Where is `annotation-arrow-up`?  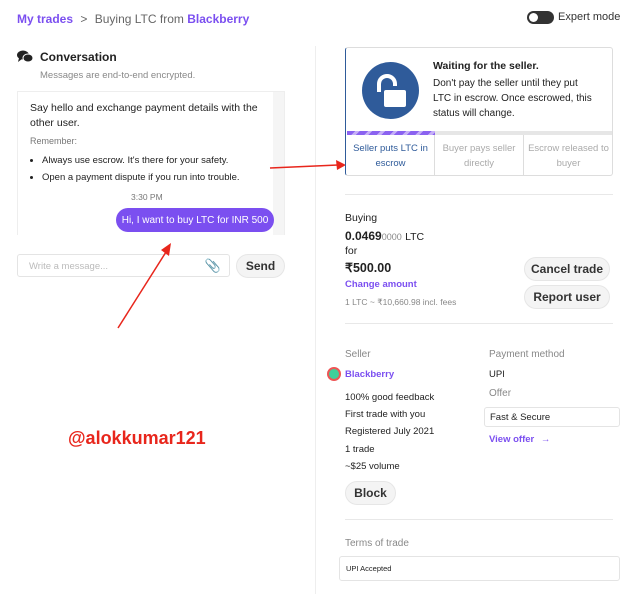 annotation-arrow-up is located at coordinates (142, 290).